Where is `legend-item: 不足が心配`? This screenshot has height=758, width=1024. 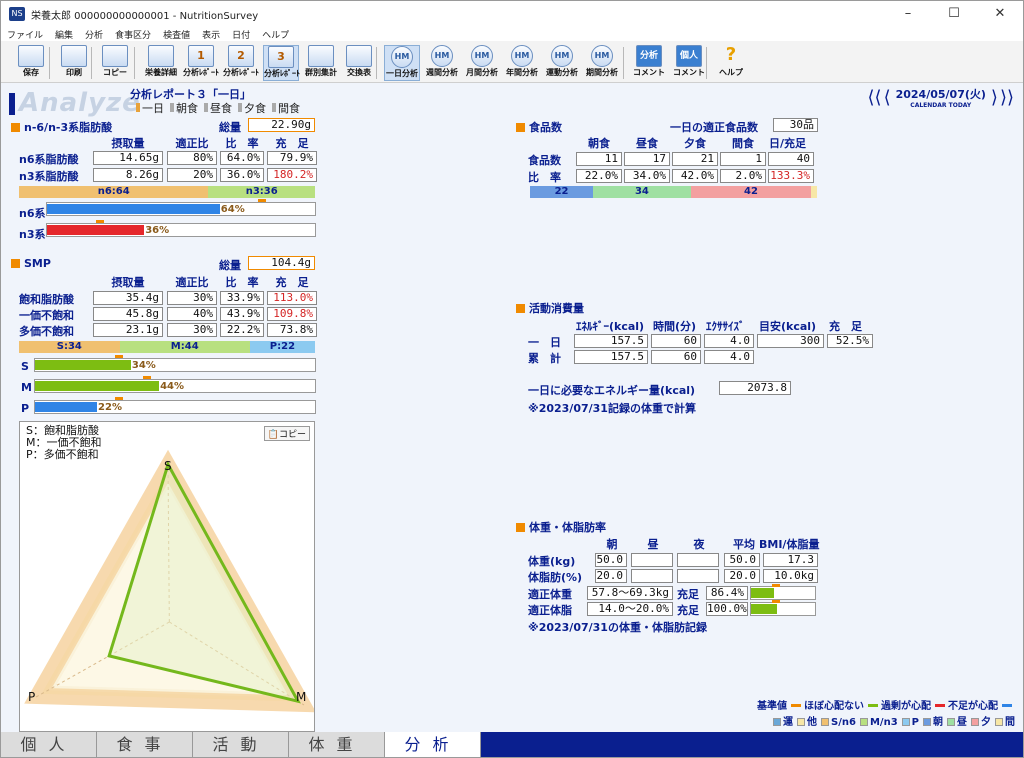
legend-item: 不足が心配 is located at coordinates (973, 706).